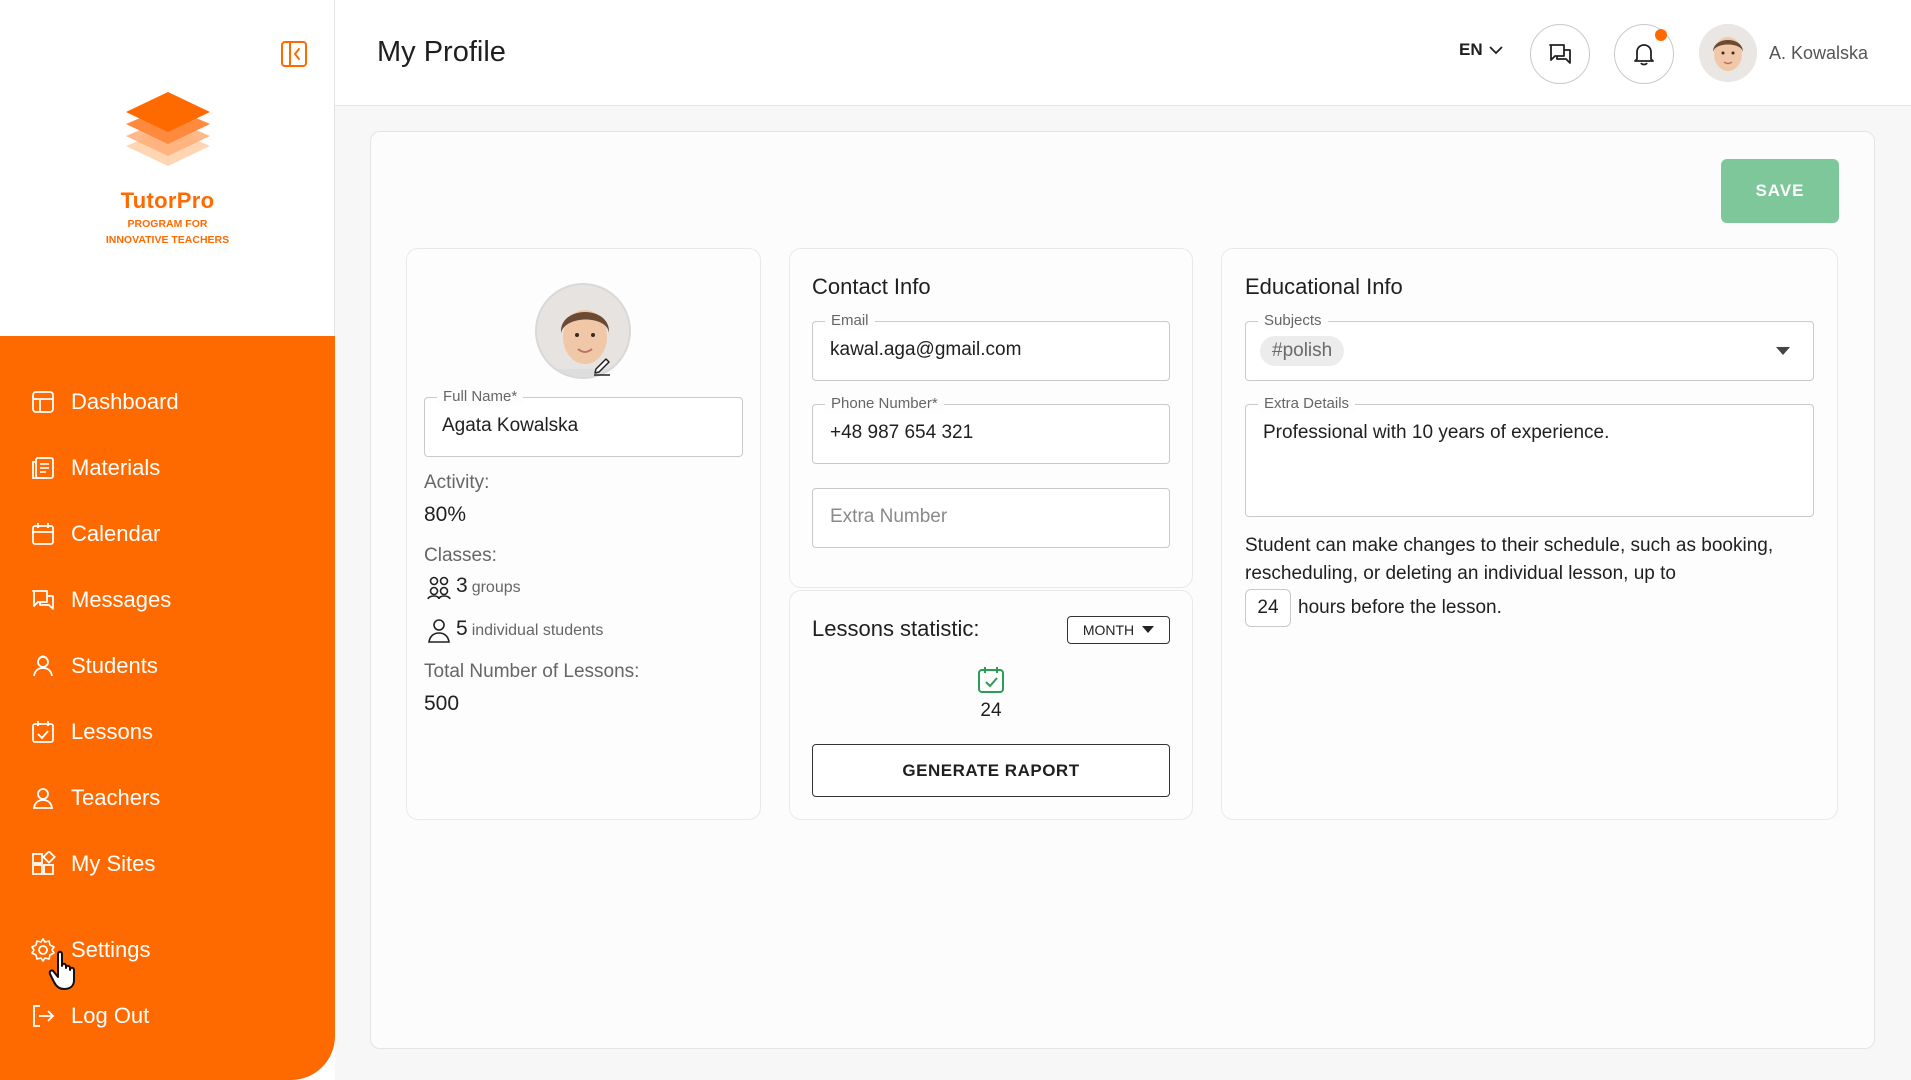 The image size is (1911, 1080). What do you see at coordinates (167, 232) in the screenshot?
I see `brand-tagline: PROGRAM FOR INNOVATIVE TEACHERS` at bounding box center [167, 232].